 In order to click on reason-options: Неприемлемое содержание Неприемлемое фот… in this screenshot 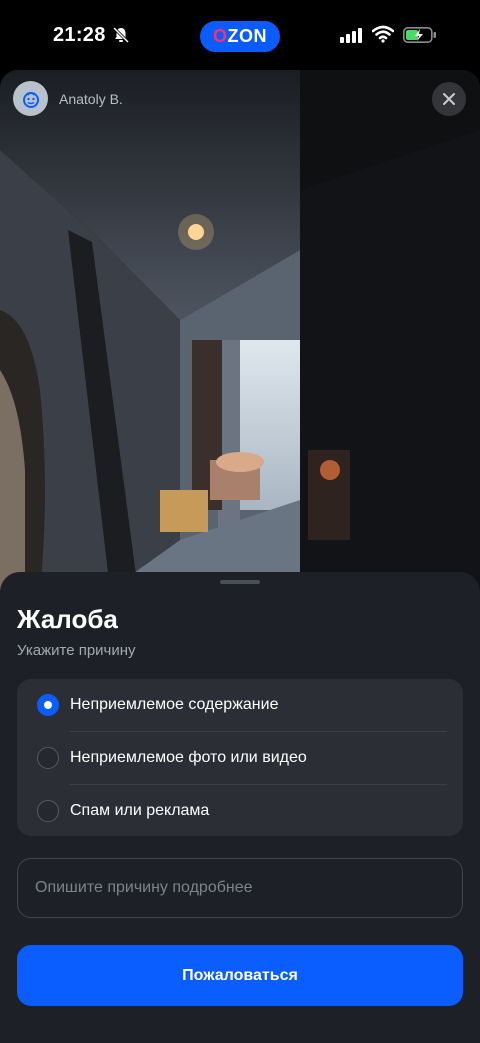, I will do `click(240, 757)`.